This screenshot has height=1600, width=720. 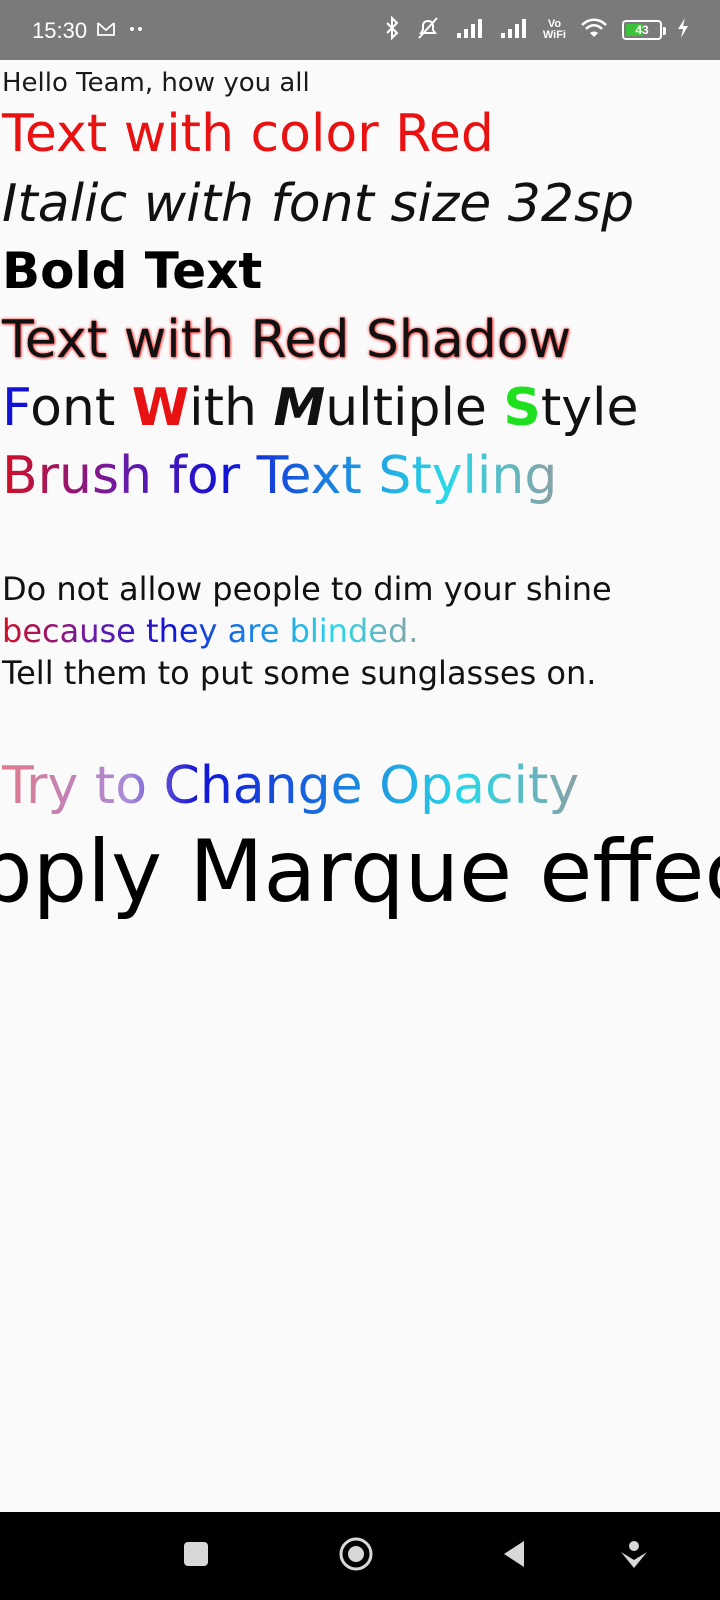 I want to click on battery-level: 43, so click(x=642, y=30).